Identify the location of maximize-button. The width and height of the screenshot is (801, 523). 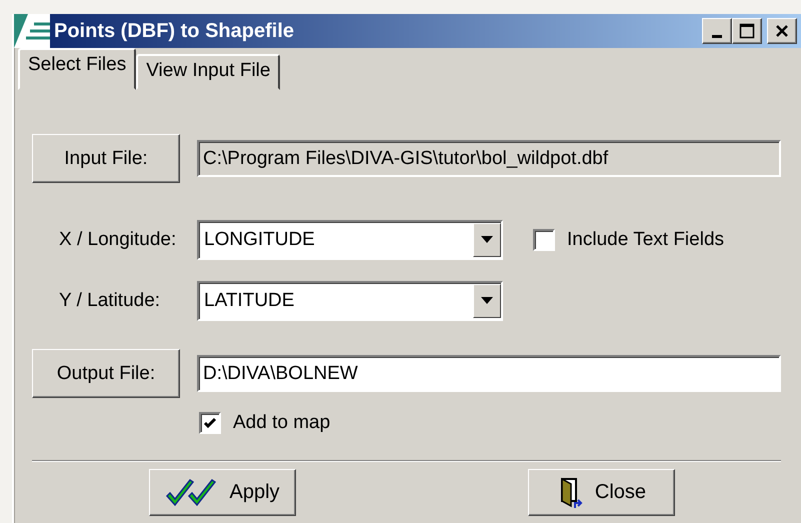
(747, 31).